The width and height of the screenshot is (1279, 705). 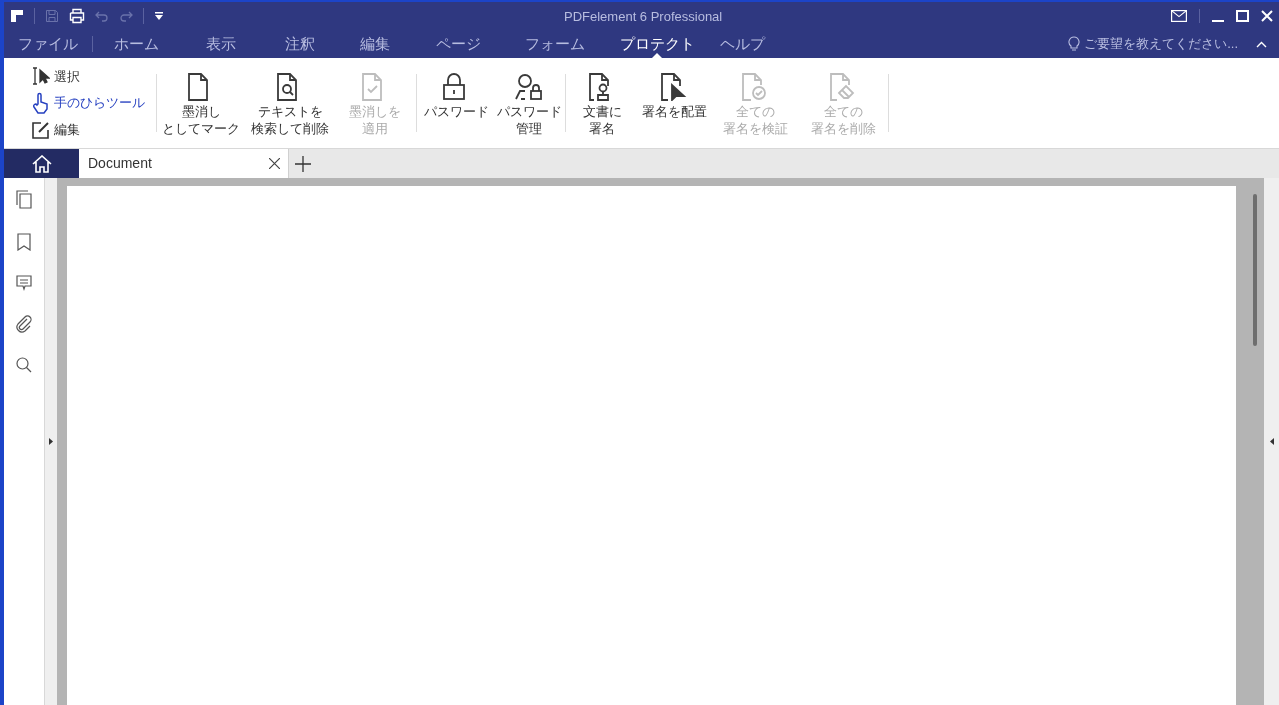 What do you see at coordinates (1271, 441) in the screenshot?
I see `collapse-panel-icon` at bounding box center [1271, 441].